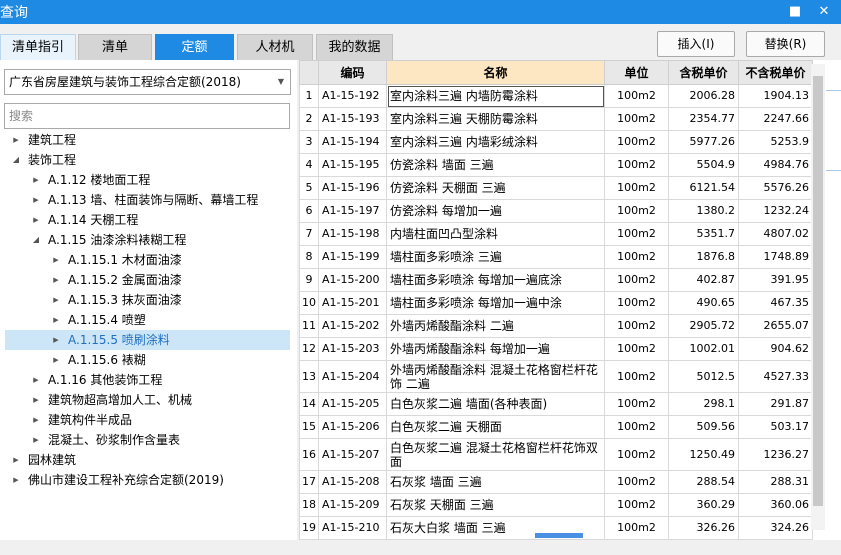 The image size is (841, 555). I want to click on row-number: 14, so click(309, 404).